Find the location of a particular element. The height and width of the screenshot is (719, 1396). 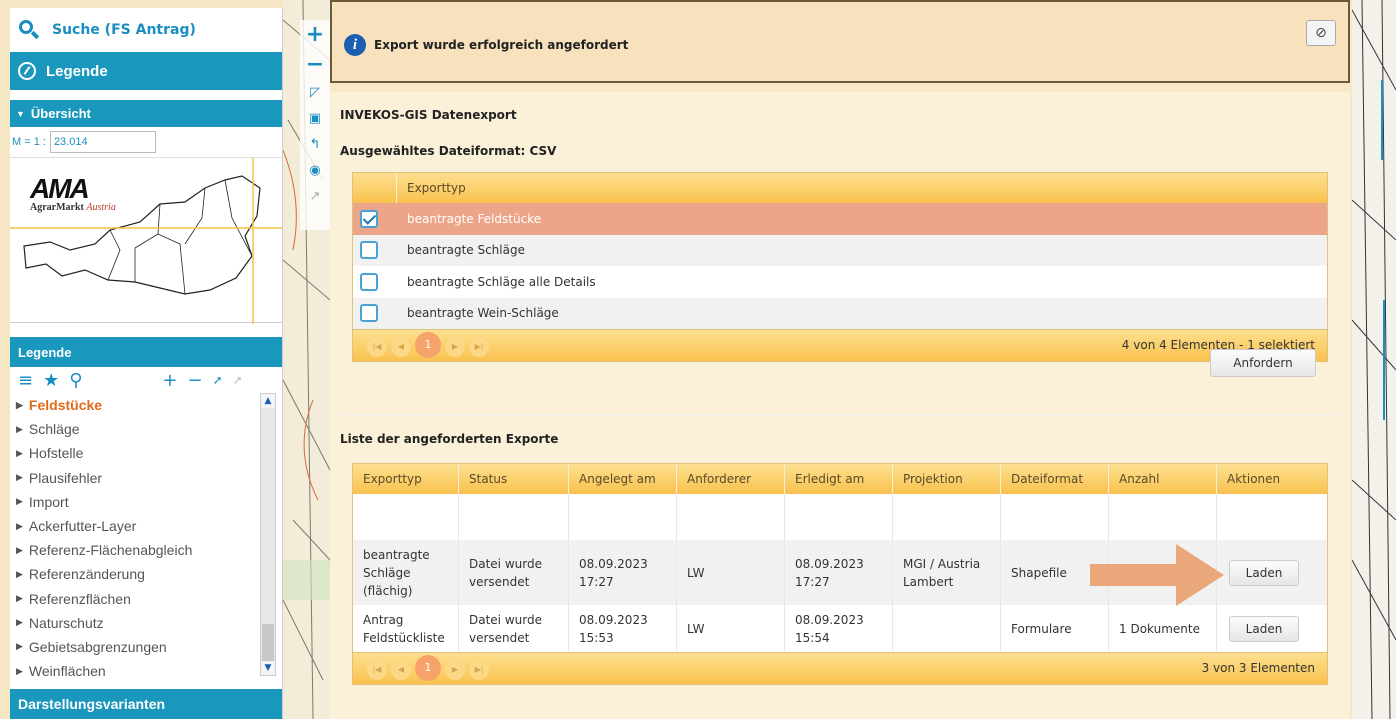

info-message: Export wurde erfolgreich angefordert is located at coordinates (501, 45).